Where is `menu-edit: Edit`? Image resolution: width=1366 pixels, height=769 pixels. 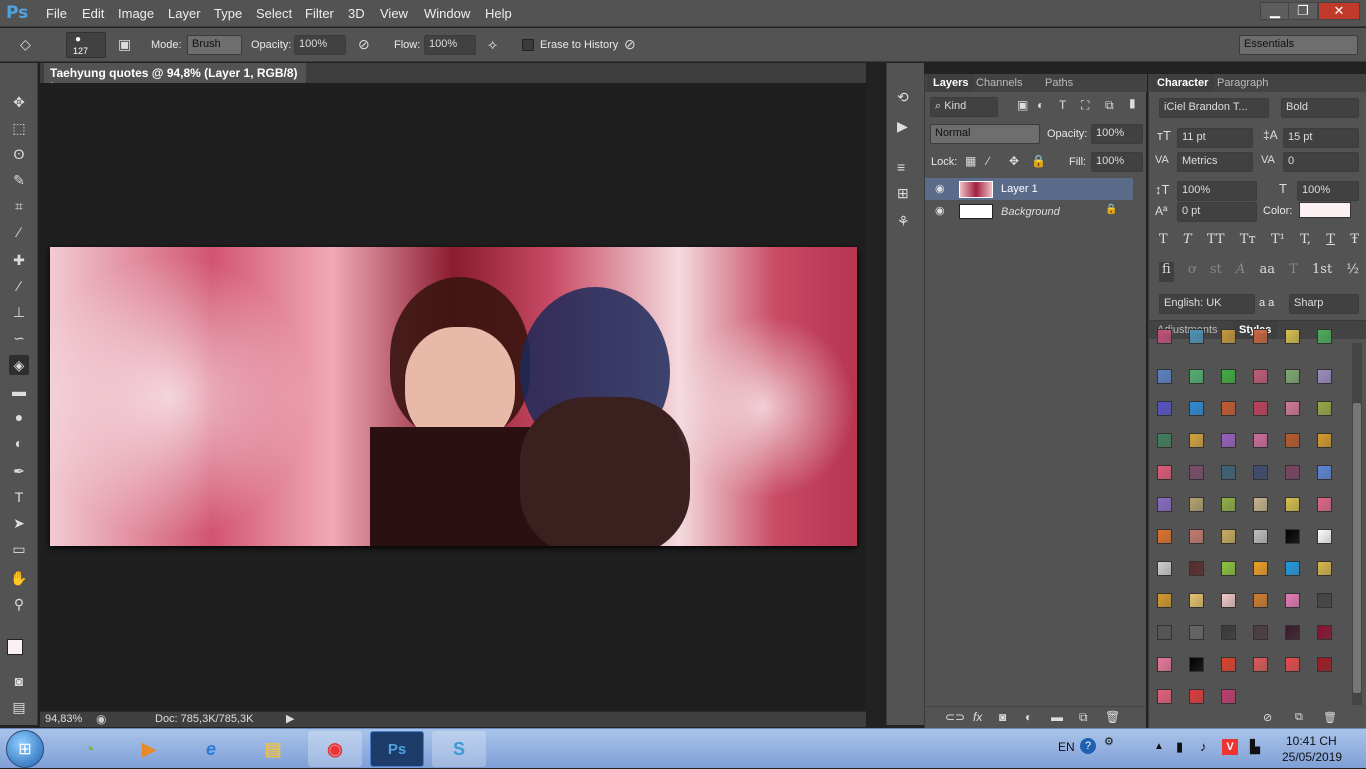
menu-edit: Edit is located at coordinates (93, 13).